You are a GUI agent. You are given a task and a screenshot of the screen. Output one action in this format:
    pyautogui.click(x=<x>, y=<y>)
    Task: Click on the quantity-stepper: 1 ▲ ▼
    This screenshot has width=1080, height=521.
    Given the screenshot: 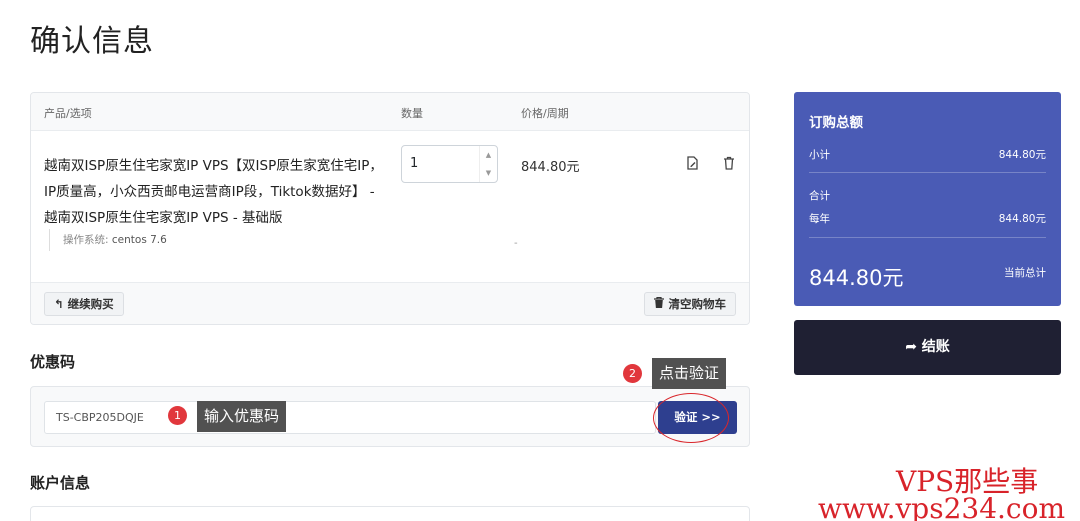 What is the action you would take?
    pyautogui.click(x=449, y=164)
    